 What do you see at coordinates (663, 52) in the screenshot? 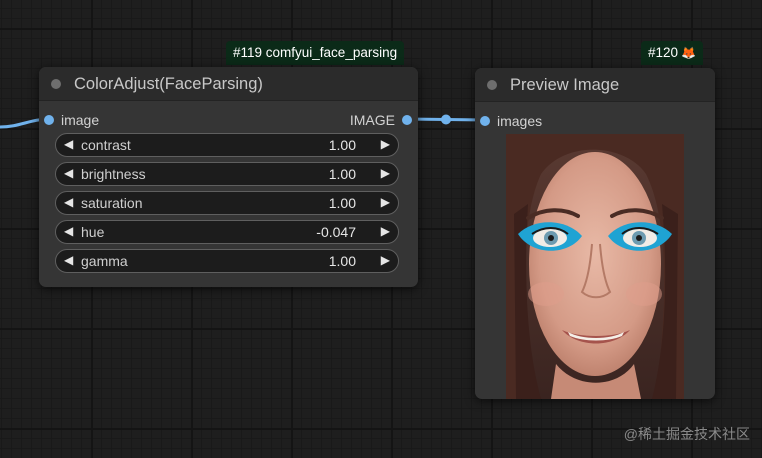
I see `node-120-badge-text: #120` at bounding box center [663, 52].